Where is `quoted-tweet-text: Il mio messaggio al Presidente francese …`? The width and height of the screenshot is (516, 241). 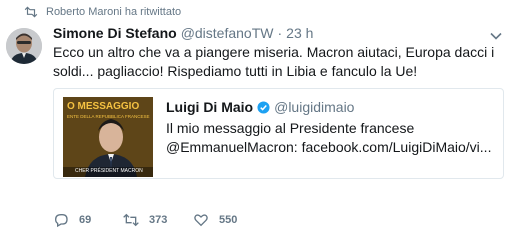
quoted-tweet-text: Il mio messaggio al Presidente francese … is located at coordinates (331, 138).